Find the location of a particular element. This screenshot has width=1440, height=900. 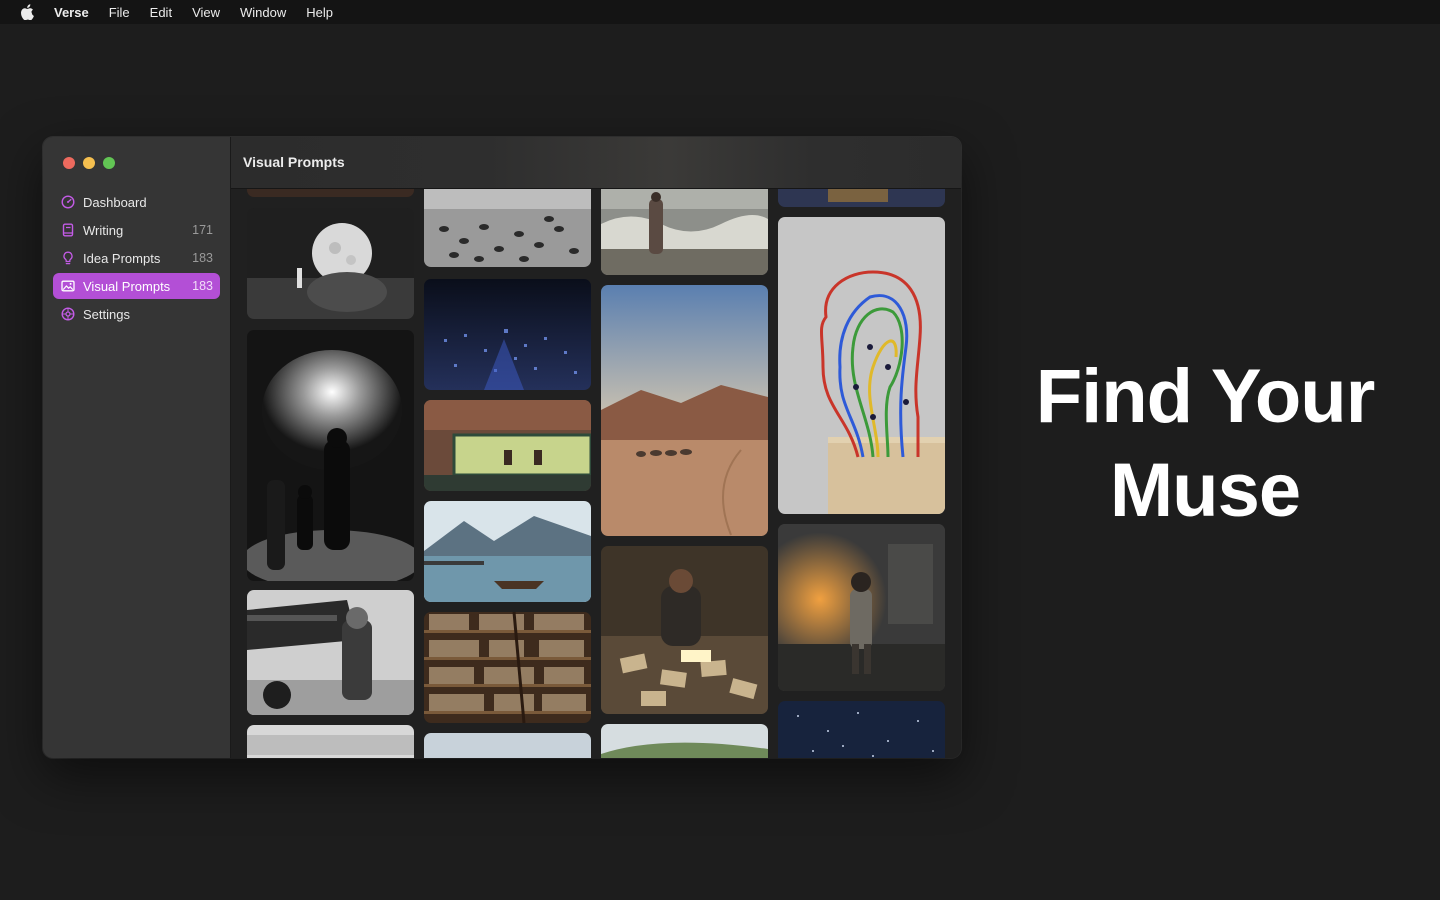

gallery-tile-moon-child-boulder is located at coordinates (330, 263).